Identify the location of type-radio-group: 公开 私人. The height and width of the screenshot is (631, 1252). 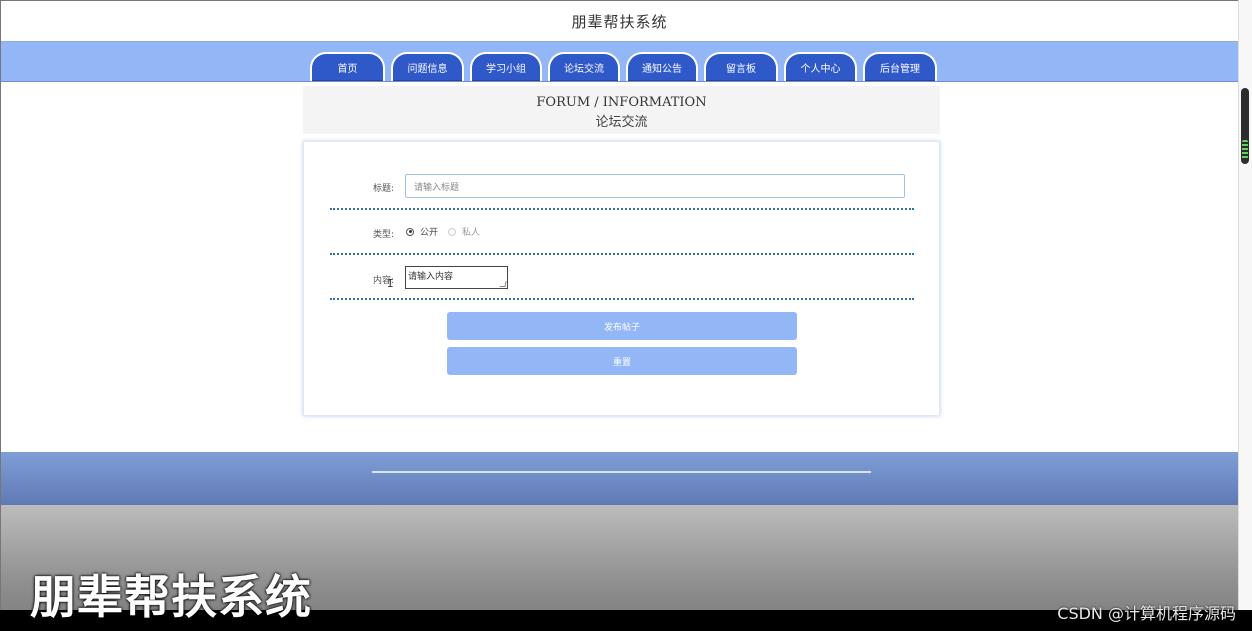
(443, 231).